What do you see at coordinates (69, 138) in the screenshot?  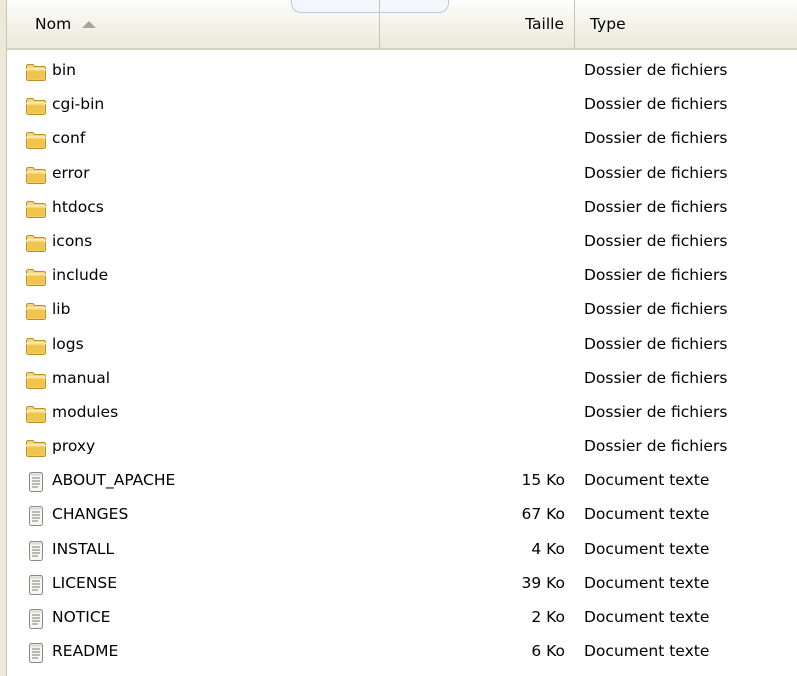 I see `file-name: conf` at bounding box center [69, 138].